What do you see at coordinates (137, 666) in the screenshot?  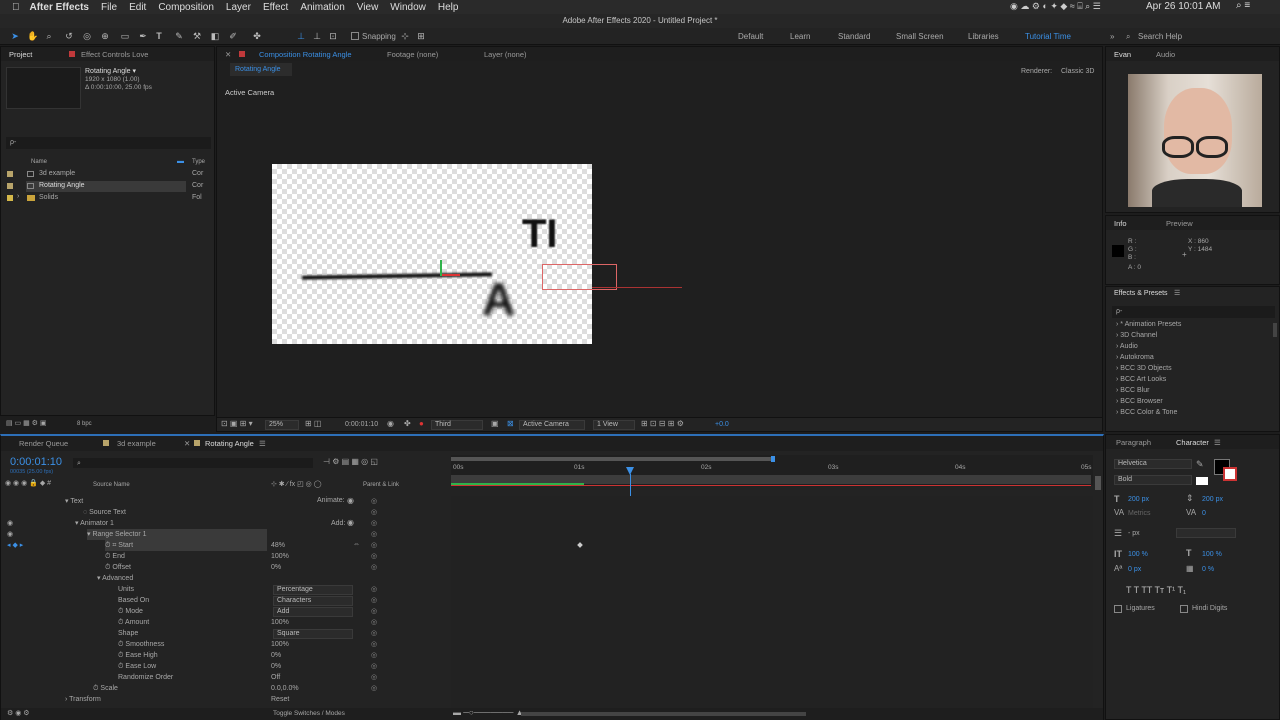 I see `prop-ease-low: ⏱ Ease Low` at bounding box center [137, 666].